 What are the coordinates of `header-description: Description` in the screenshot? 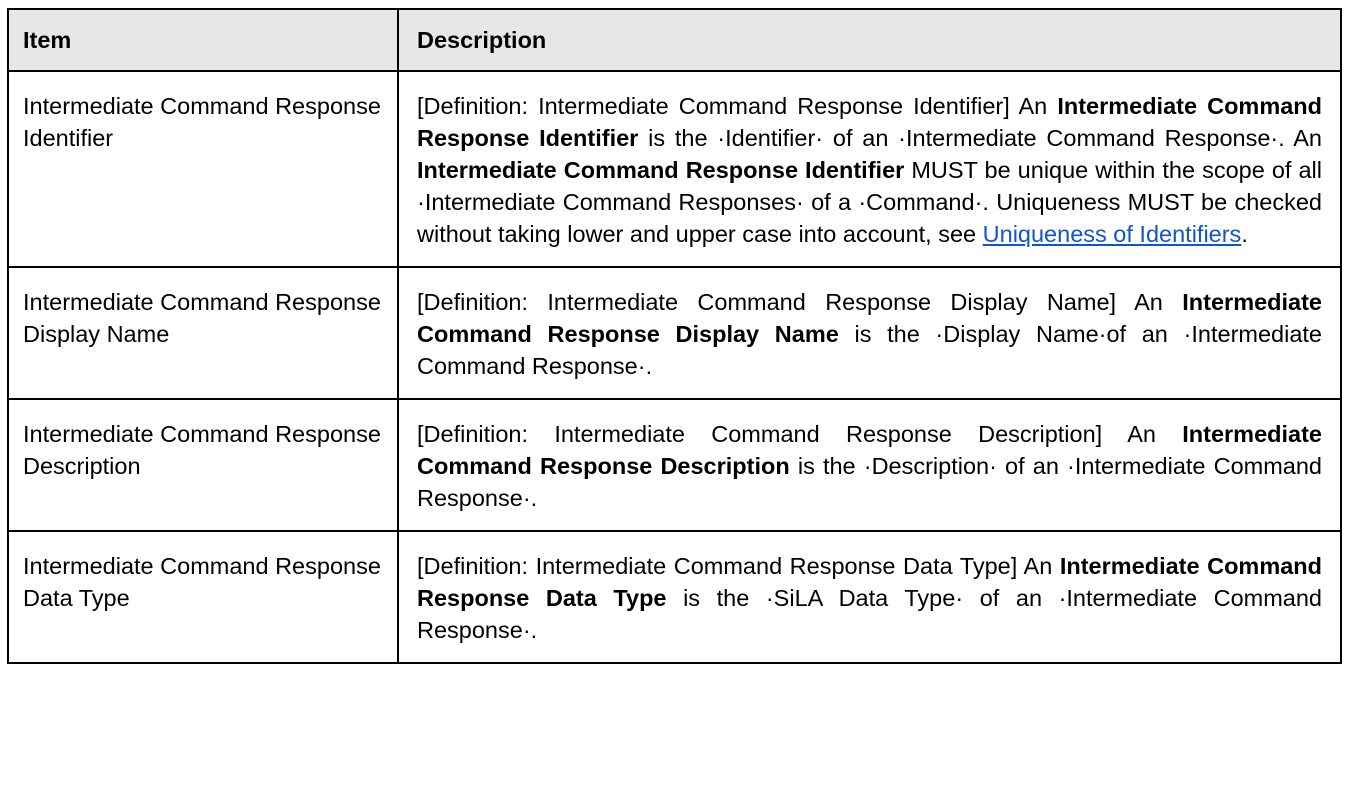 It's located at (869, 40).